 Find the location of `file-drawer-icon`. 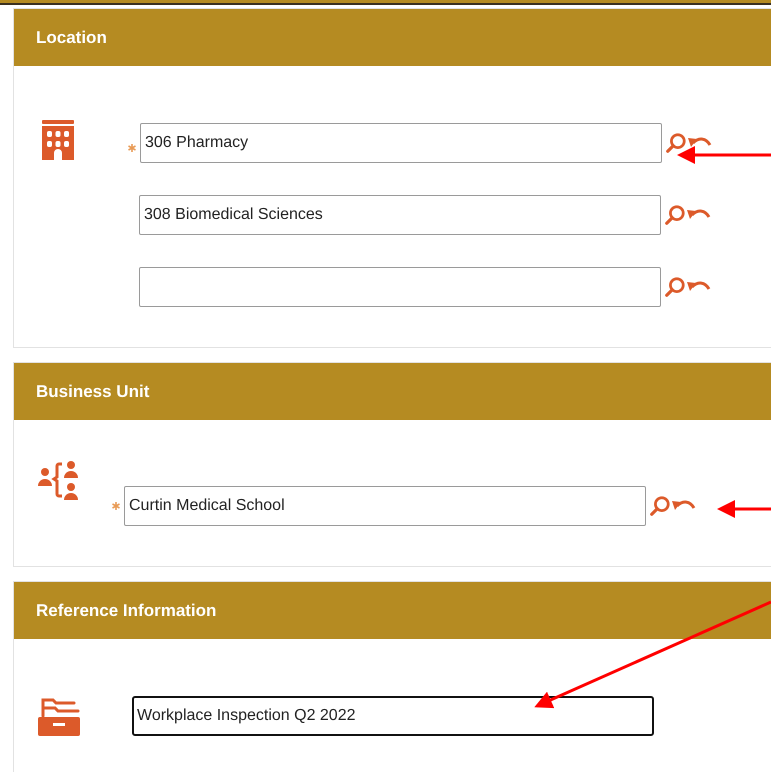

file-drawer-icon is located at coordinates (59, 716).